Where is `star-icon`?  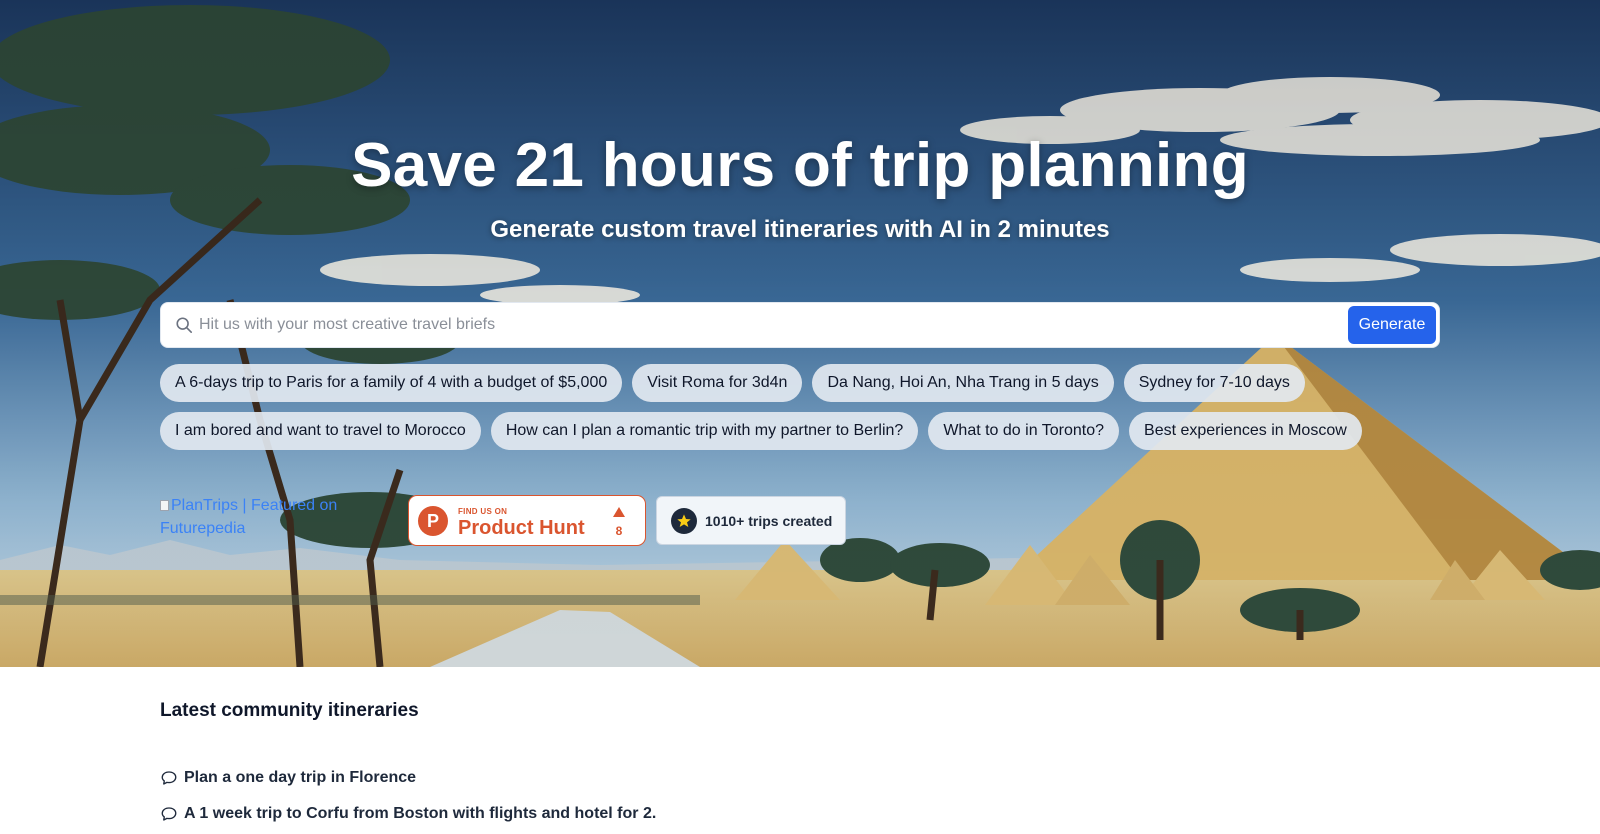 star-icon is located at coordinates (684, 521).